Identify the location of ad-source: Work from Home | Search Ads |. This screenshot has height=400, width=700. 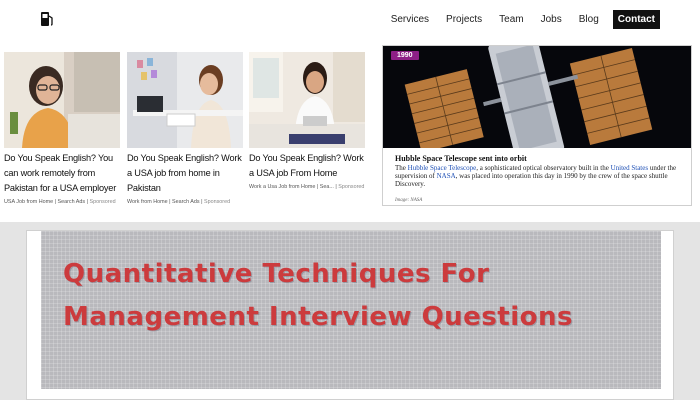
(165, 202).